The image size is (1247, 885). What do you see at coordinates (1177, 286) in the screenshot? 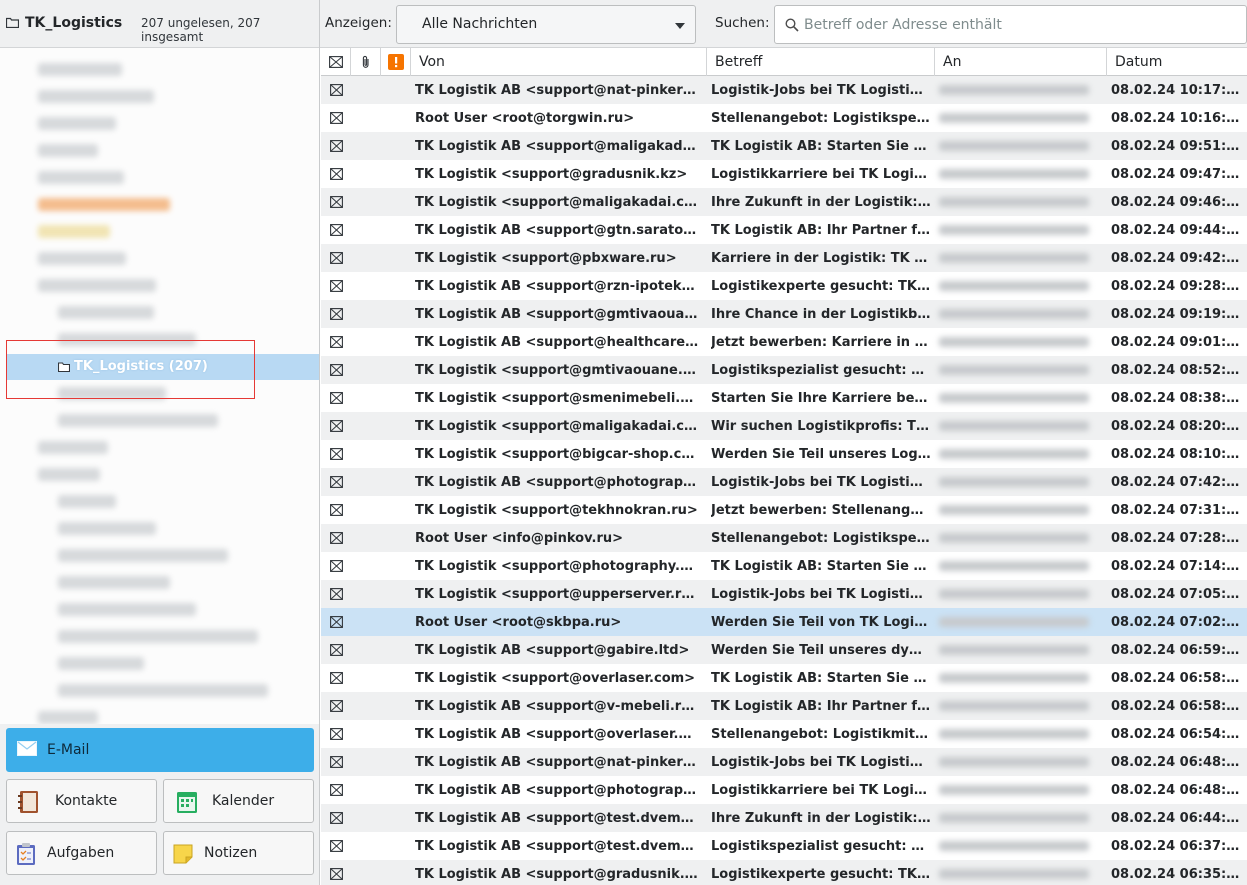
I see `message-date: 08.02.24 09:28:47` at bounding box center [1177, 286].